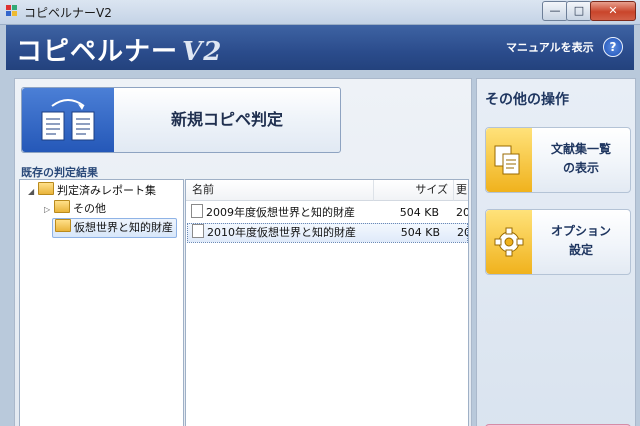 This screenshot has height=426, width=640. I want to click on close-button: ✕, so click(613, 11).